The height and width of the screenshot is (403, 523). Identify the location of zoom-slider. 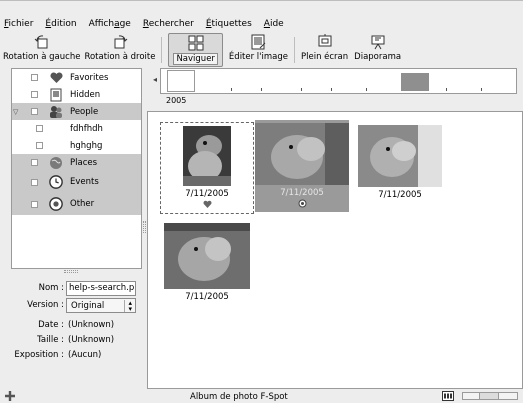
(490, 396).